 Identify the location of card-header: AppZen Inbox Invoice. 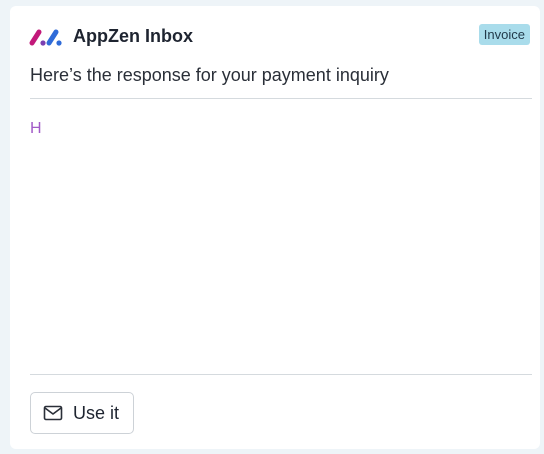
(279, 38).